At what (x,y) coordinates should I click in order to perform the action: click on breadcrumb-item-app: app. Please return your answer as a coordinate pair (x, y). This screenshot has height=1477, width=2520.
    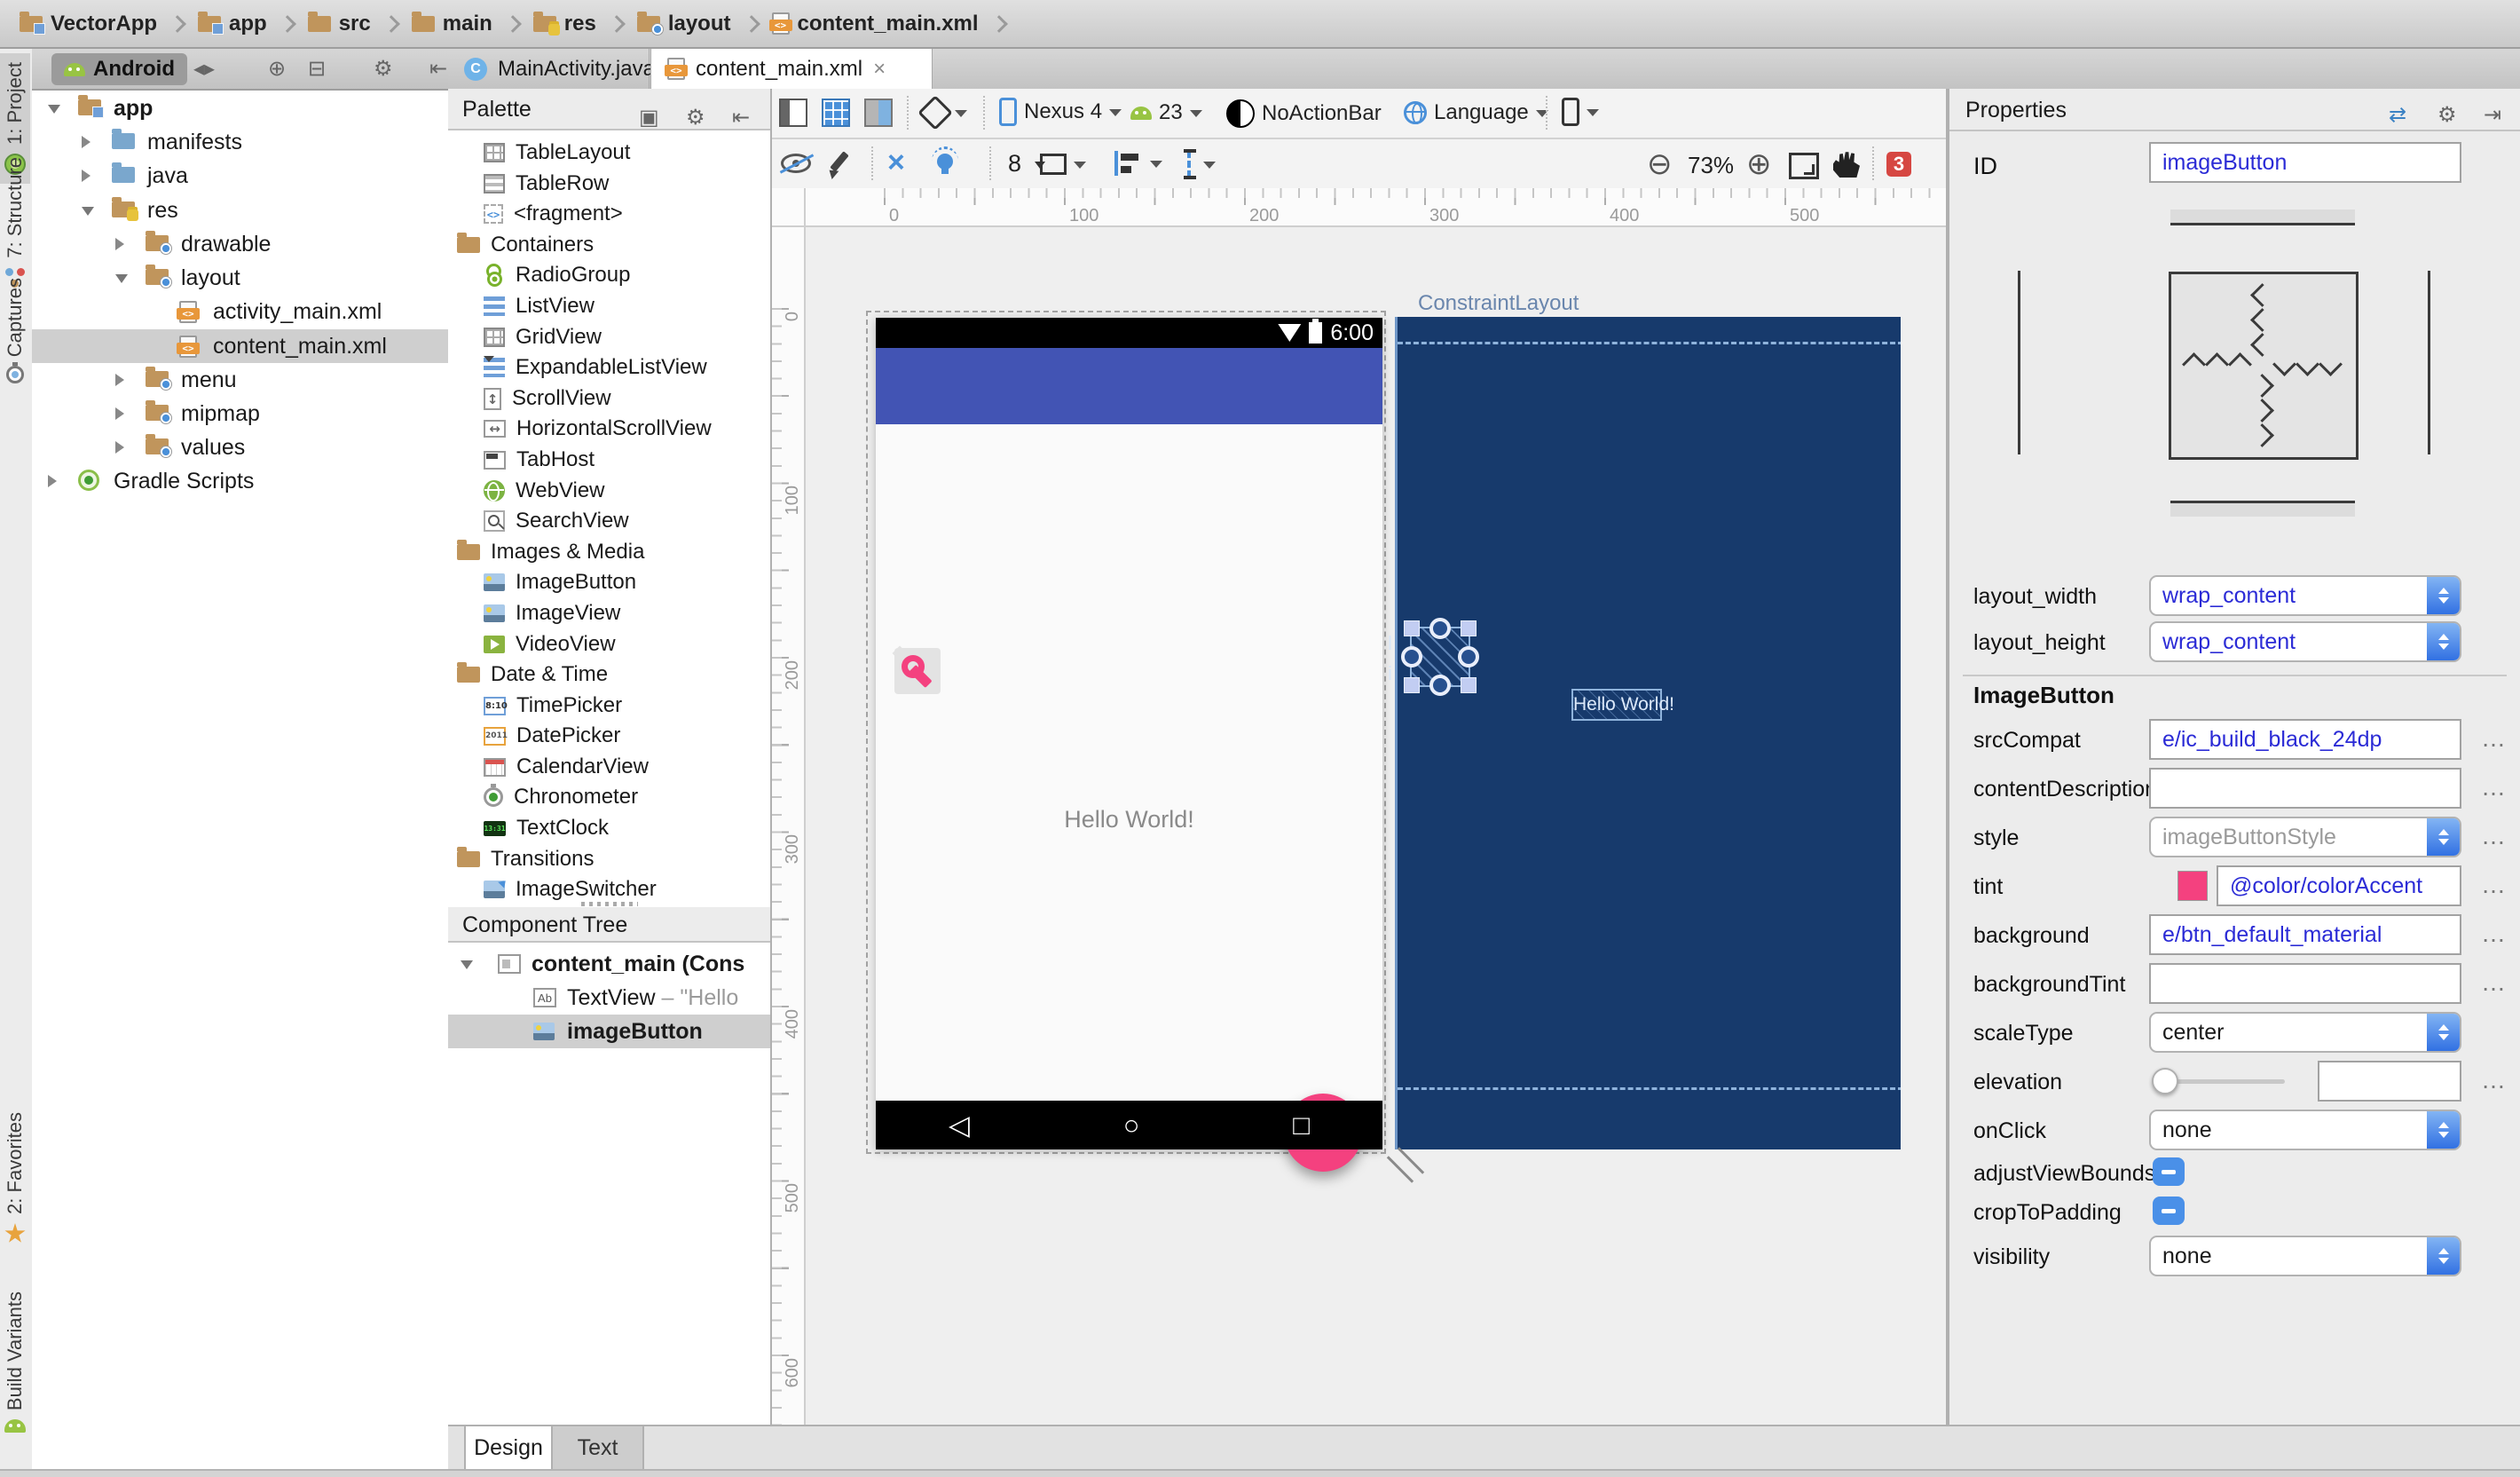
    Looking at the image, I should click on (232, 23).